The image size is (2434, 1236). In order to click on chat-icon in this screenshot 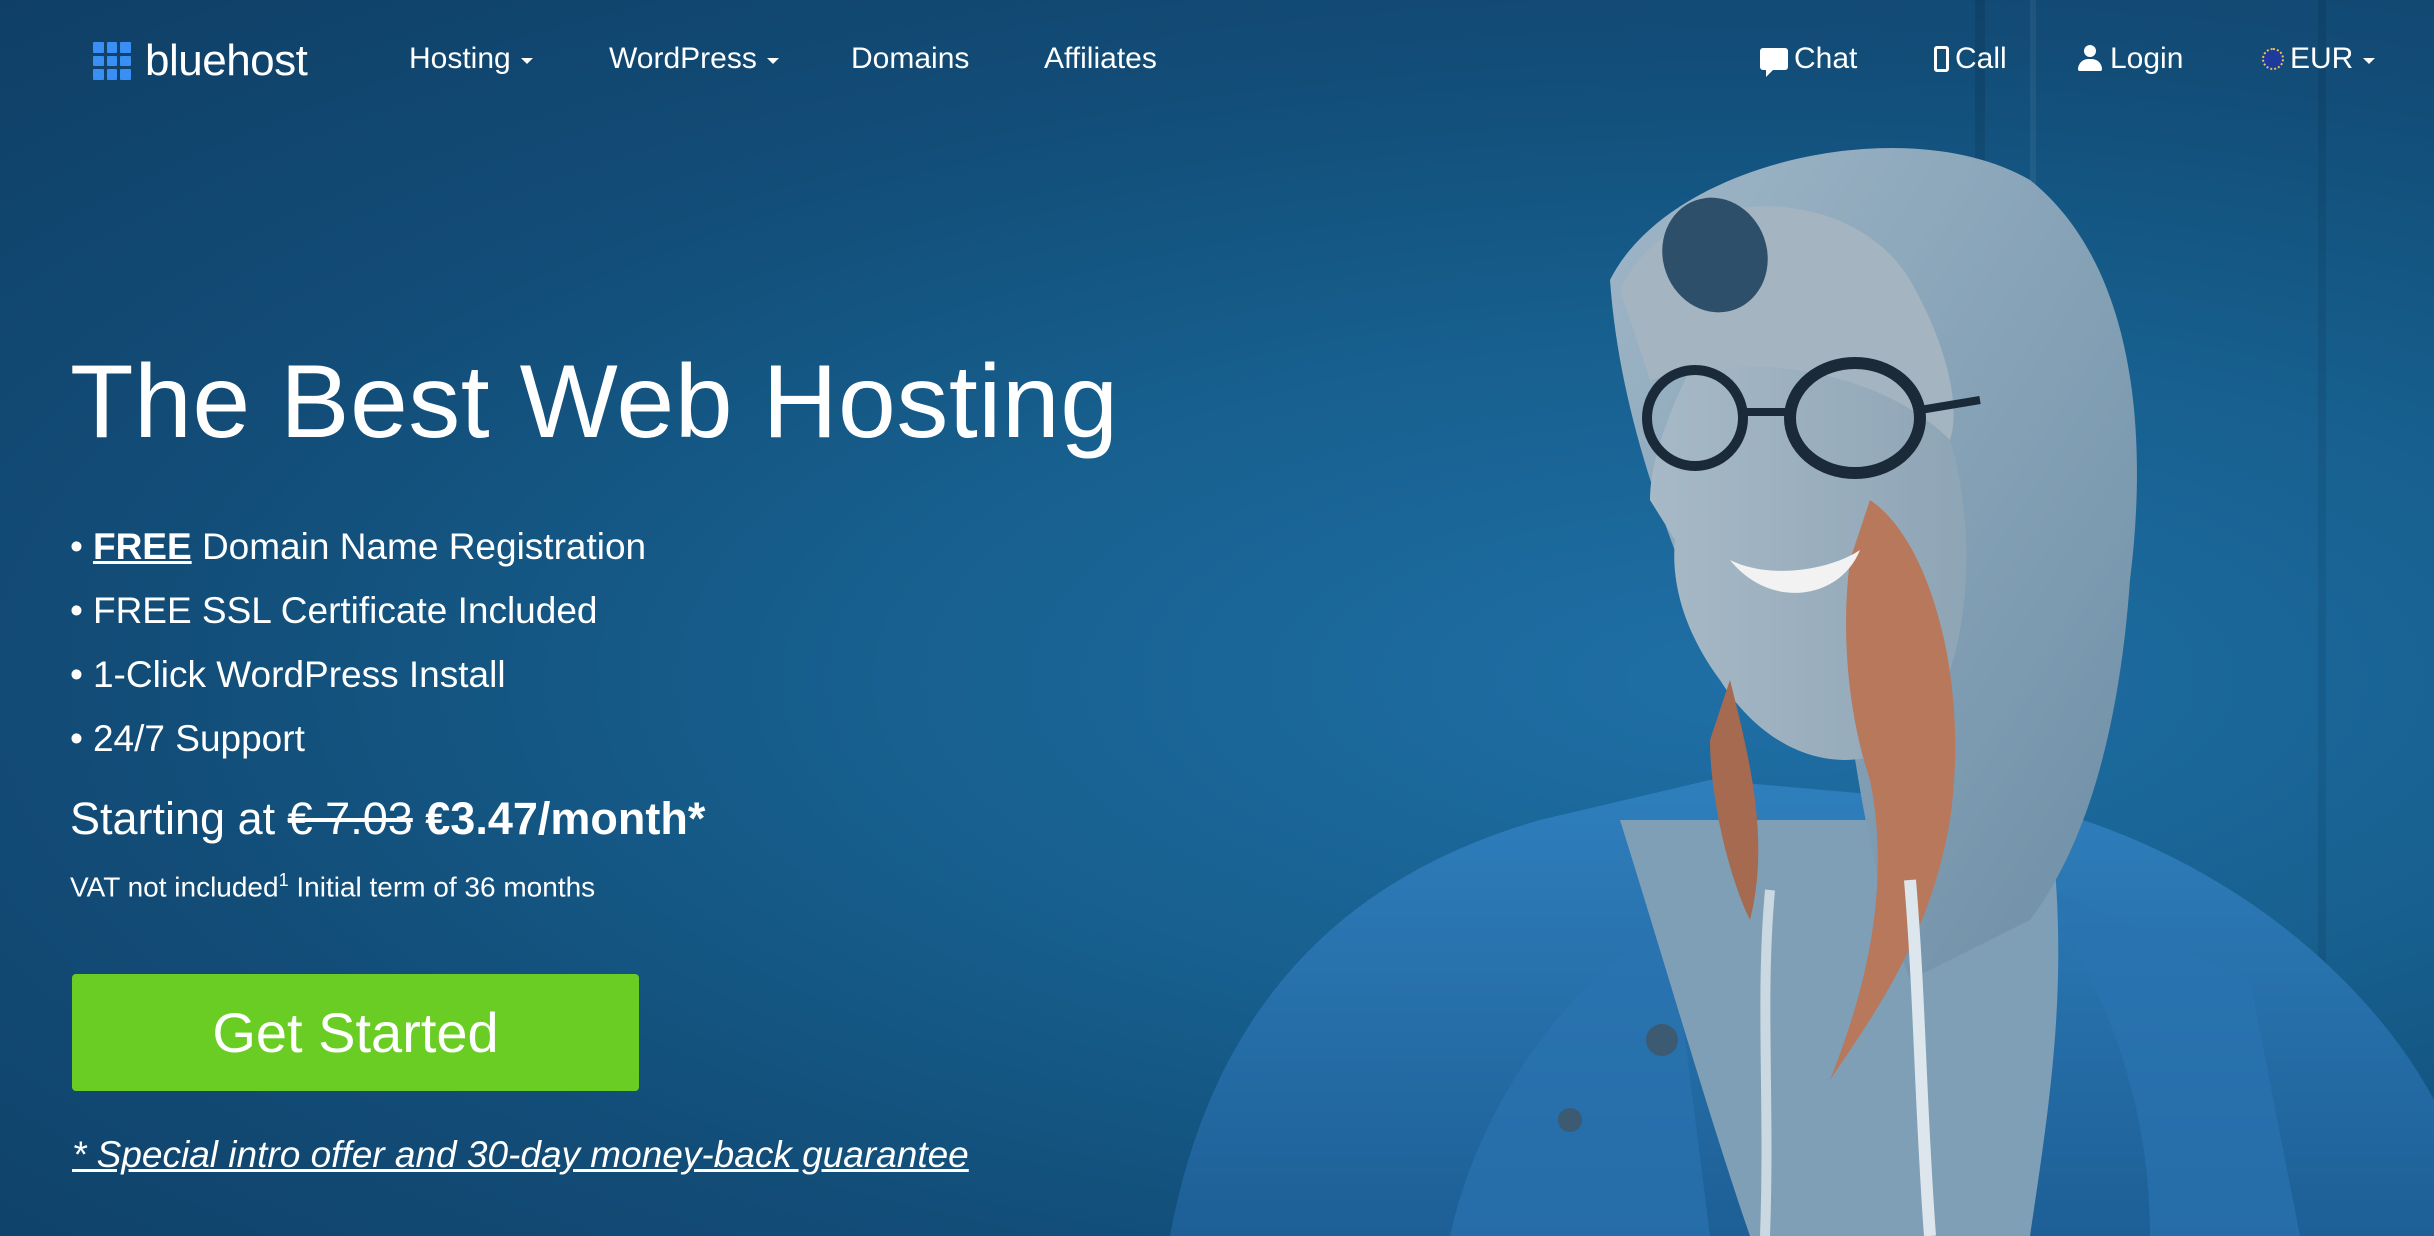, I will do `click(1774, 62)`.